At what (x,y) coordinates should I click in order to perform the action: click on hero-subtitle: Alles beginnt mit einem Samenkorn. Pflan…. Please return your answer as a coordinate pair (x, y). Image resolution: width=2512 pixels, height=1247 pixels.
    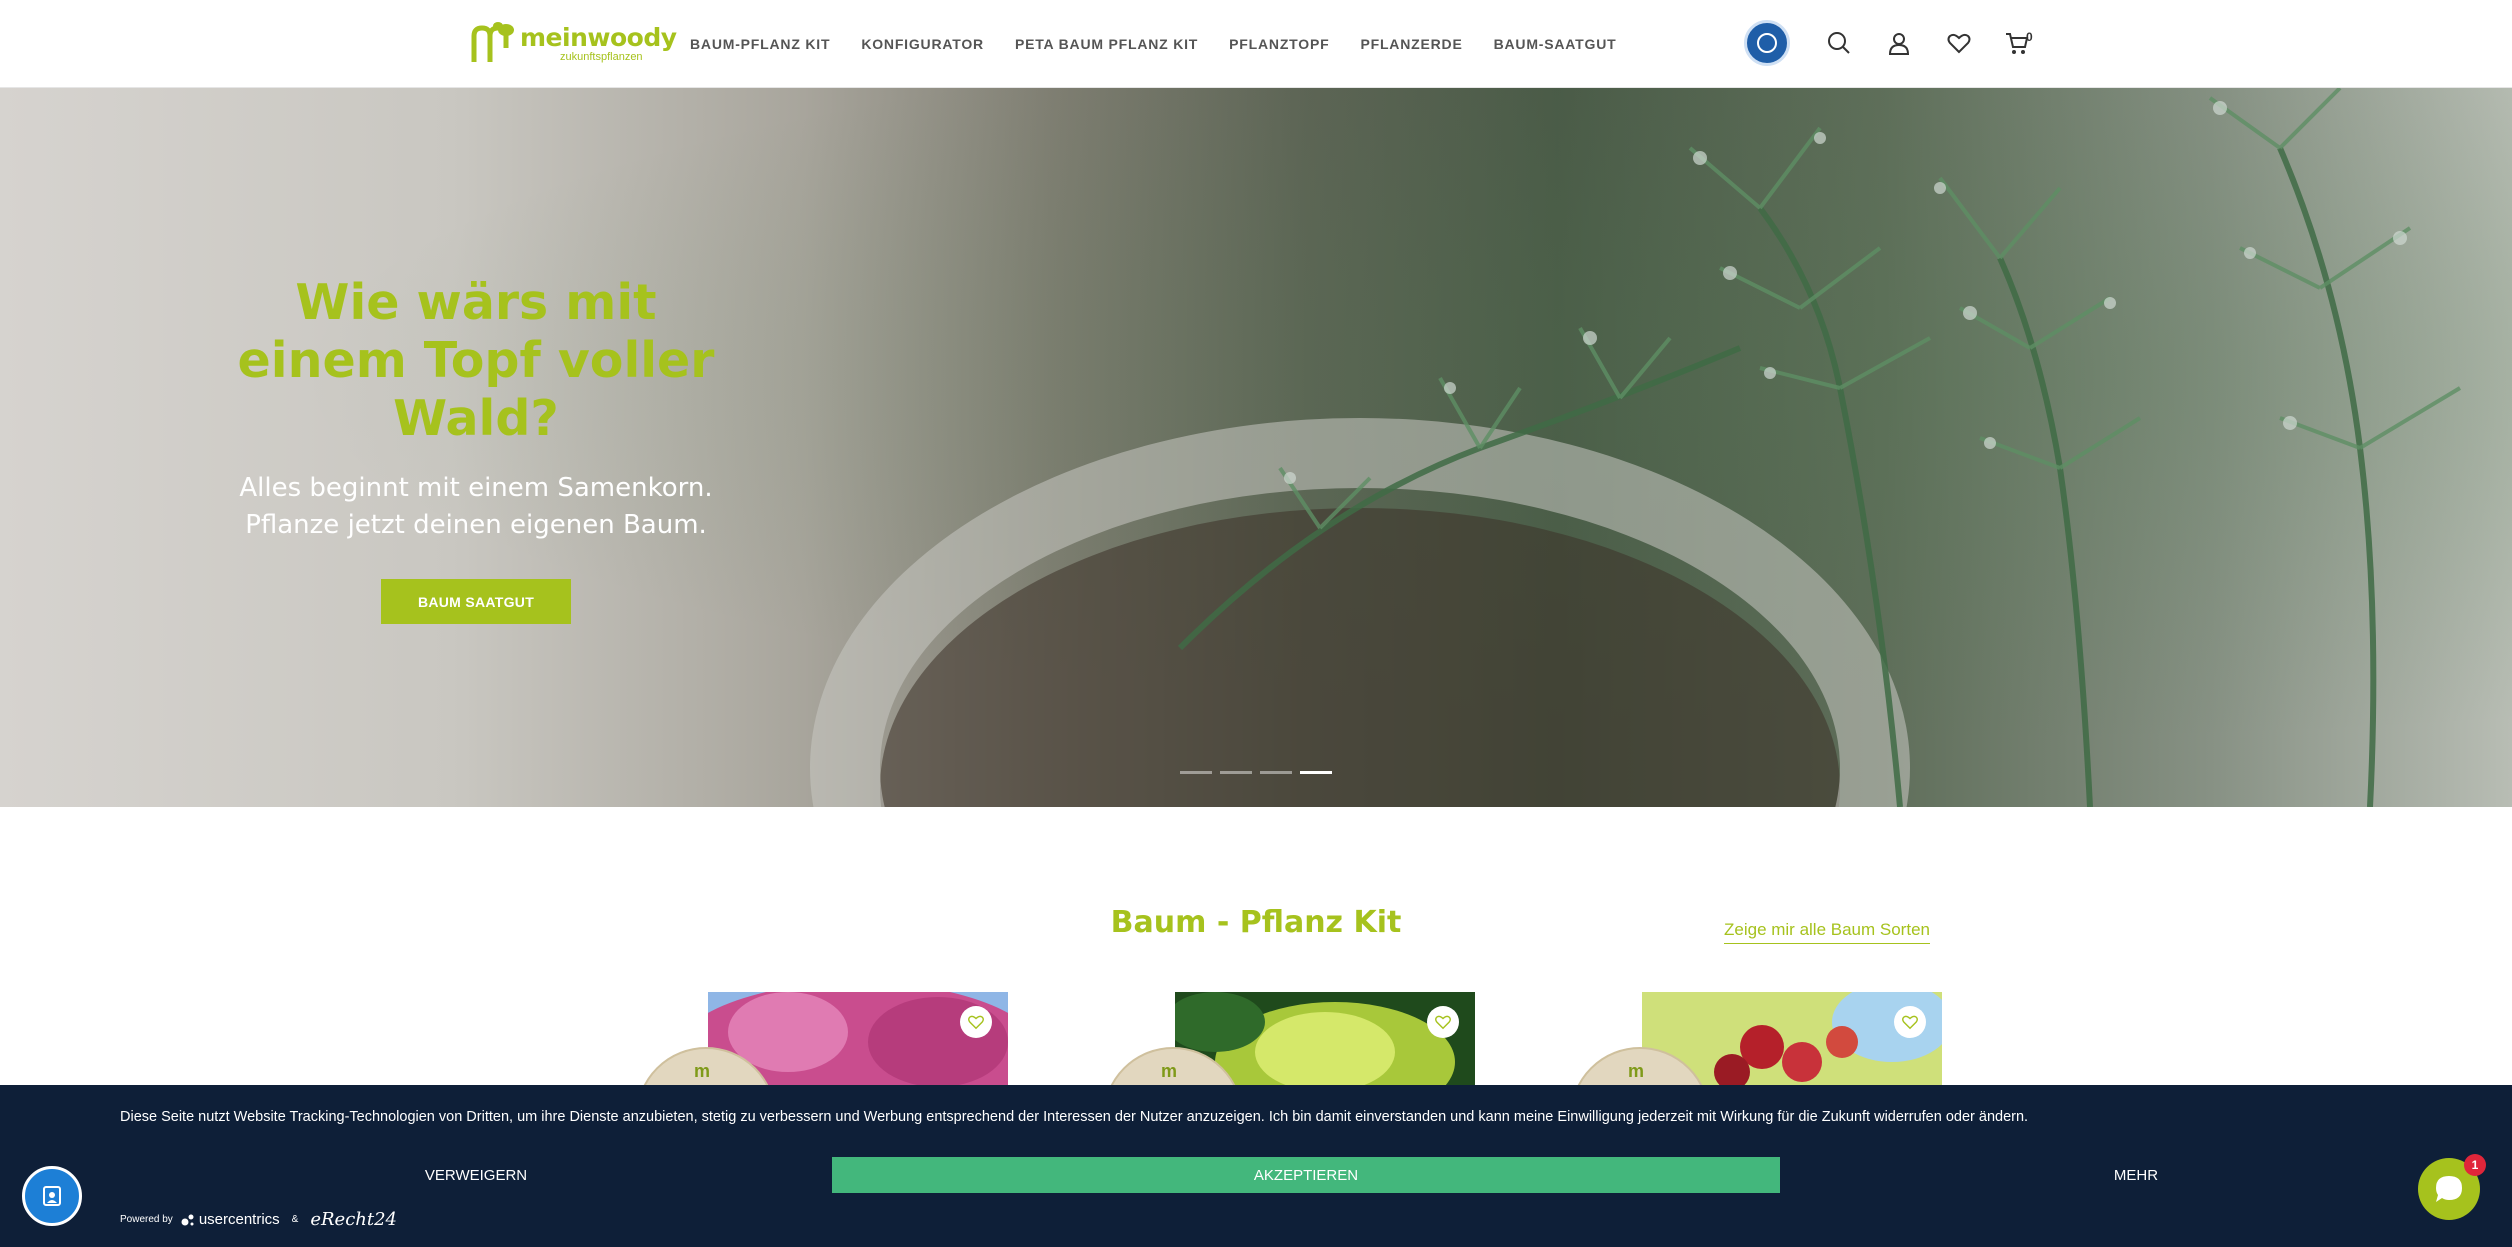
    Looking at the image, I should click on (476, 507).